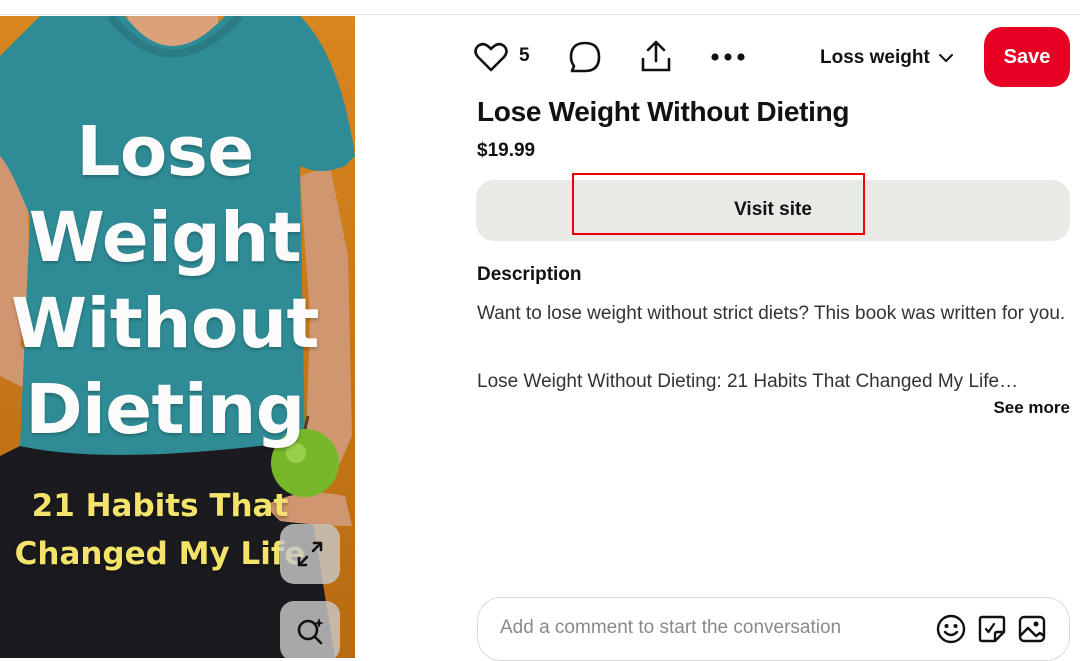 The image size is (1080, 661). I want to click on share-button, so click(656, 56).